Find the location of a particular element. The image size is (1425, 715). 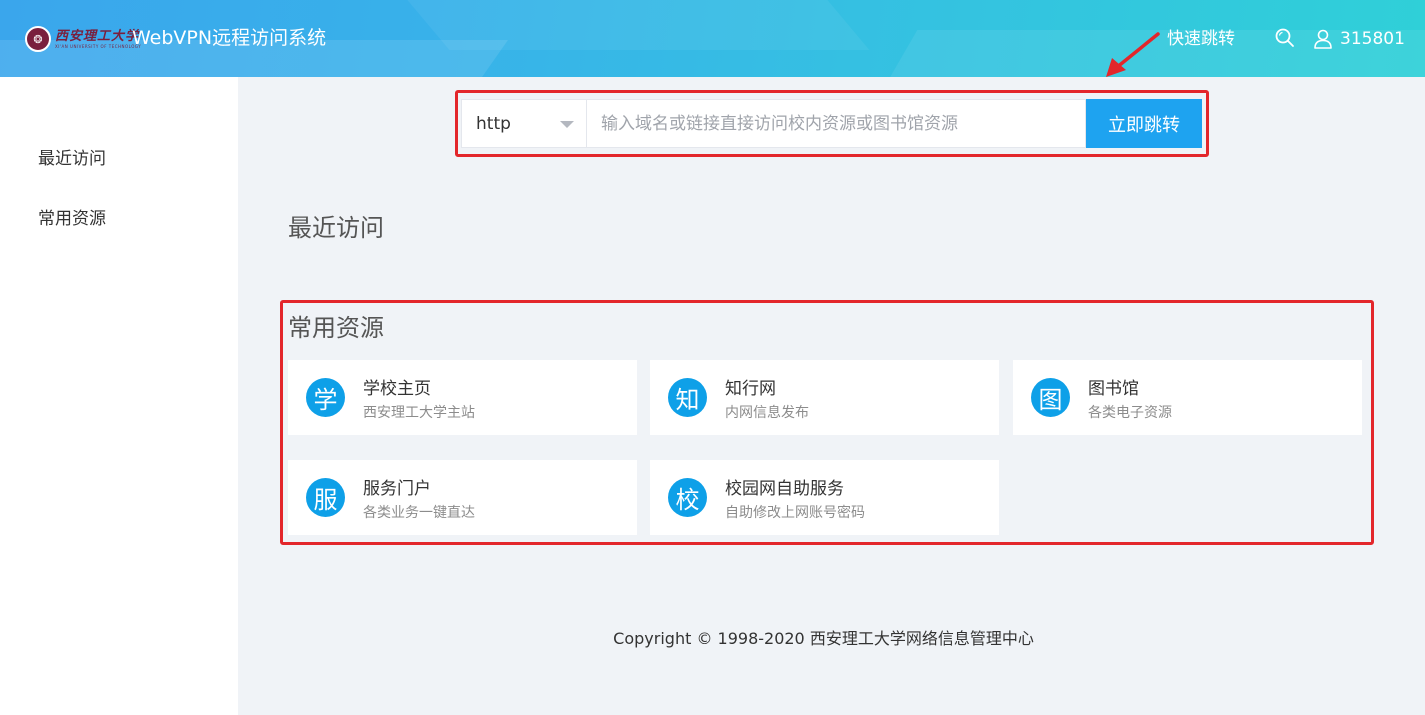

recent-section-title: 最近访问 is located at coordinates (336, 228).